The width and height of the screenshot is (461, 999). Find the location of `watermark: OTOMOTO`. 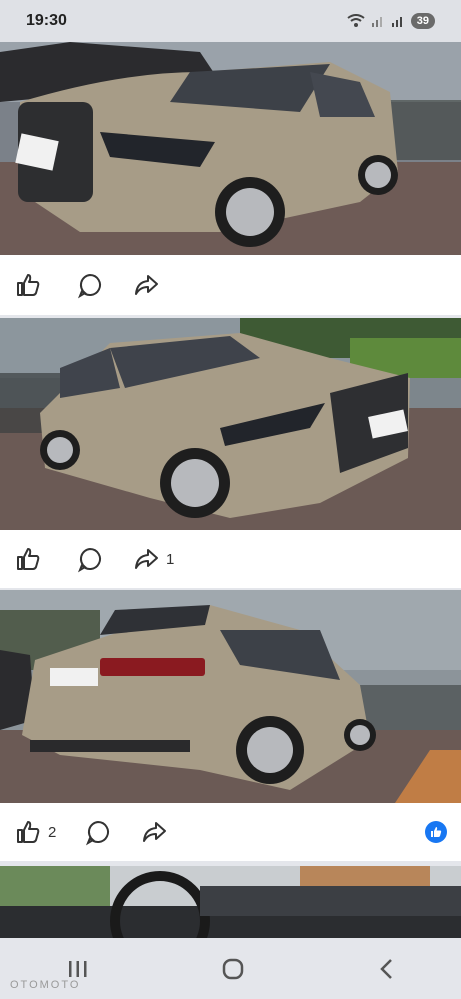

watermark: OTOMOTO is located at coordinates (45, 985).